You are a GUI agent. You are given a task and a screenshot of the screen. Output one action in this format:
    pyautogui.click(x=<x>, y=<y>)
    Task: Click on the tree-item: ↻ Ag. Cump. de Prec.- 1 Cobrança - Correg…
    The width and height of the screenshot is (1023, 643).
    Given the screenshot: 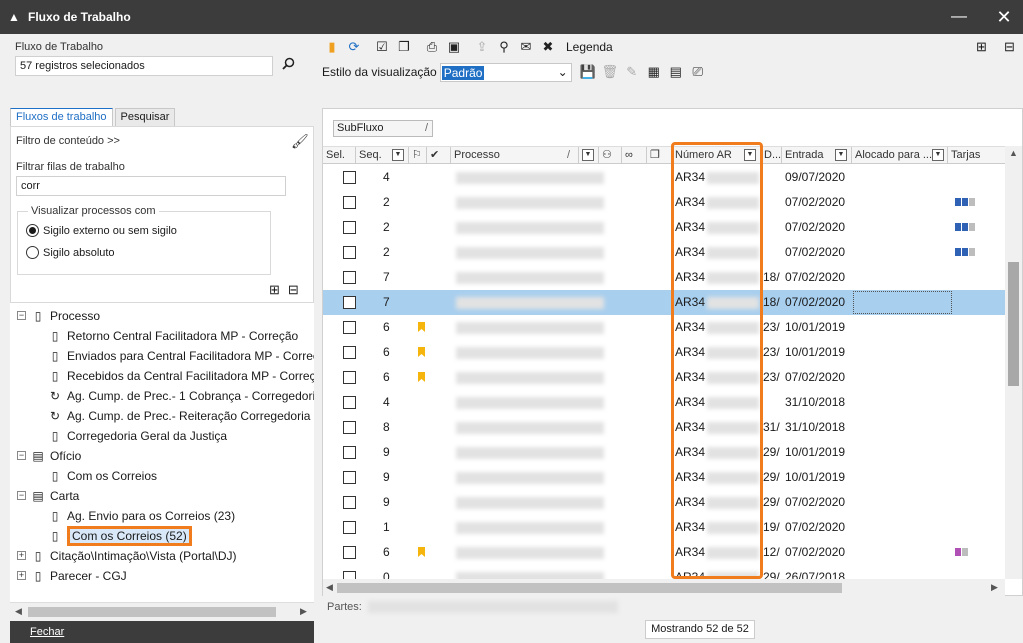 What is the action you would take?
    pyautogui.click(x=181, y=396)
    